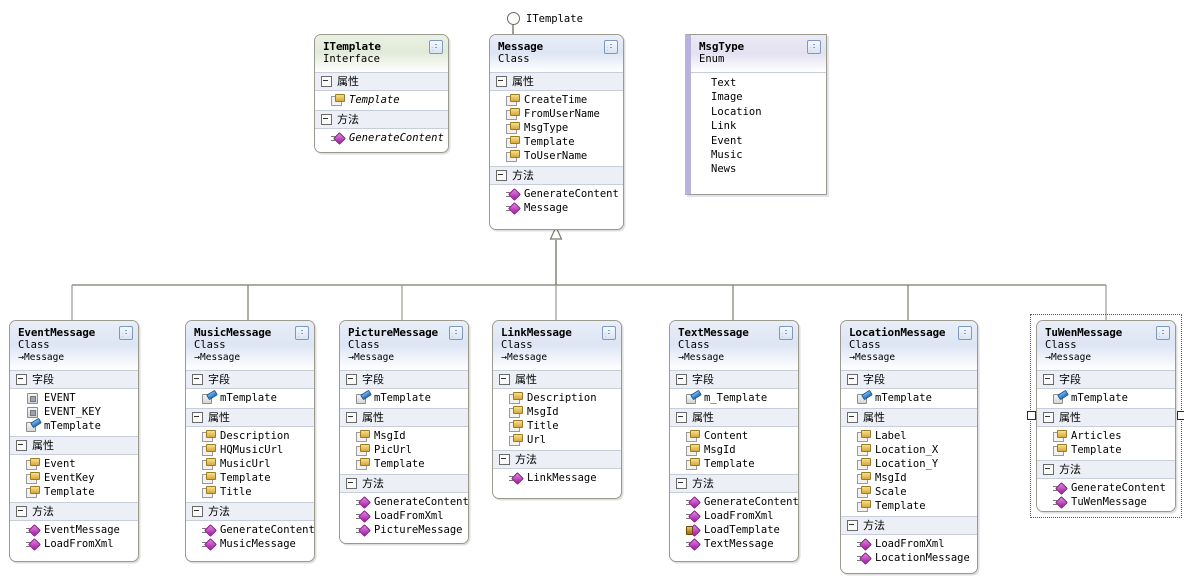 Image resolution: width=1184 pixels, height=587 pixels. I want to click on member-row: Event, so click(74, 464).